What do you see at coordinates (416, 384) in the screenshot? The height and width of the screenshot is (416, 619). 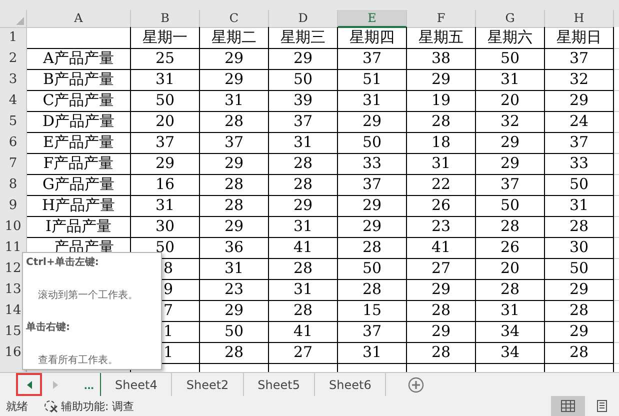 I see `plus-icon` at bounding box center [416, 384].